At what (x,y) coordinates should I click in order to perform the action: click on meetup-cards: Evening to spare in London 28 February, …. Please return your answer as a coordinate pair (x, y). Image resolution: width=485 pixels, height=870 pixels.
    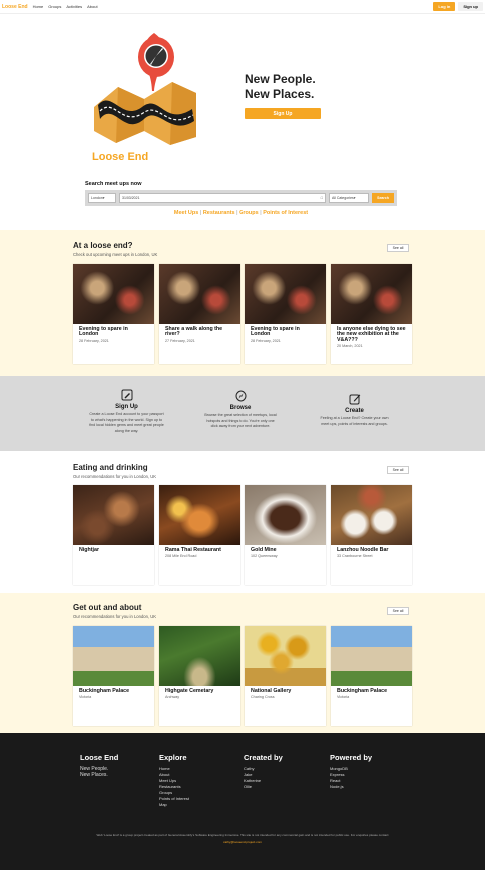
    Looking at the image, I should click on (242, 314).